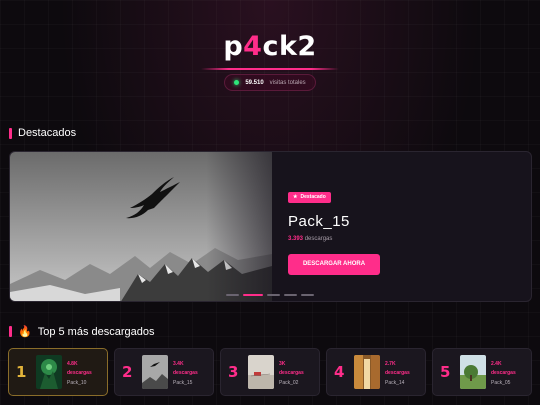 The image size is (540, 405). I want to click on badge-label: Destacado, so click(313, 197).